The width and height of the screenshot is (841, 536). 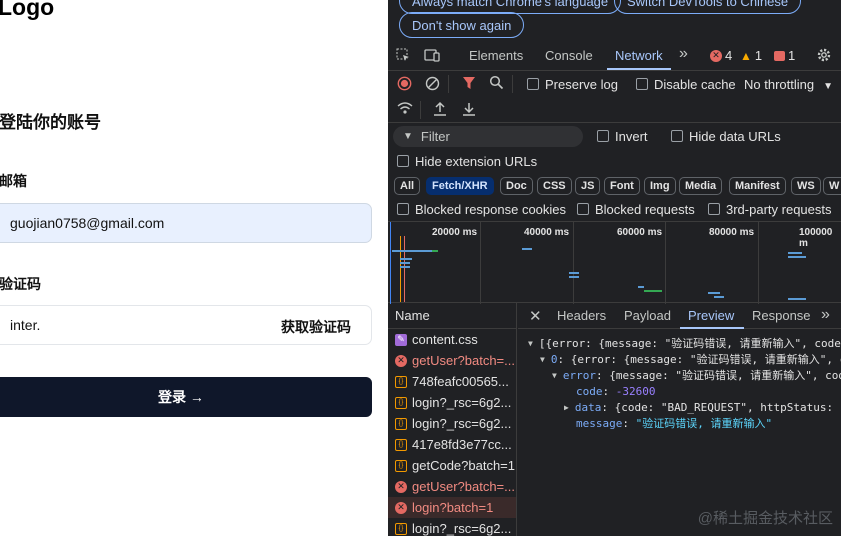 What do you see at coordinates (460, 186) in the screenshot?
I see `filter-chip-fetch-xhr: Fetch/XHR` at bounding box center [460, 186].